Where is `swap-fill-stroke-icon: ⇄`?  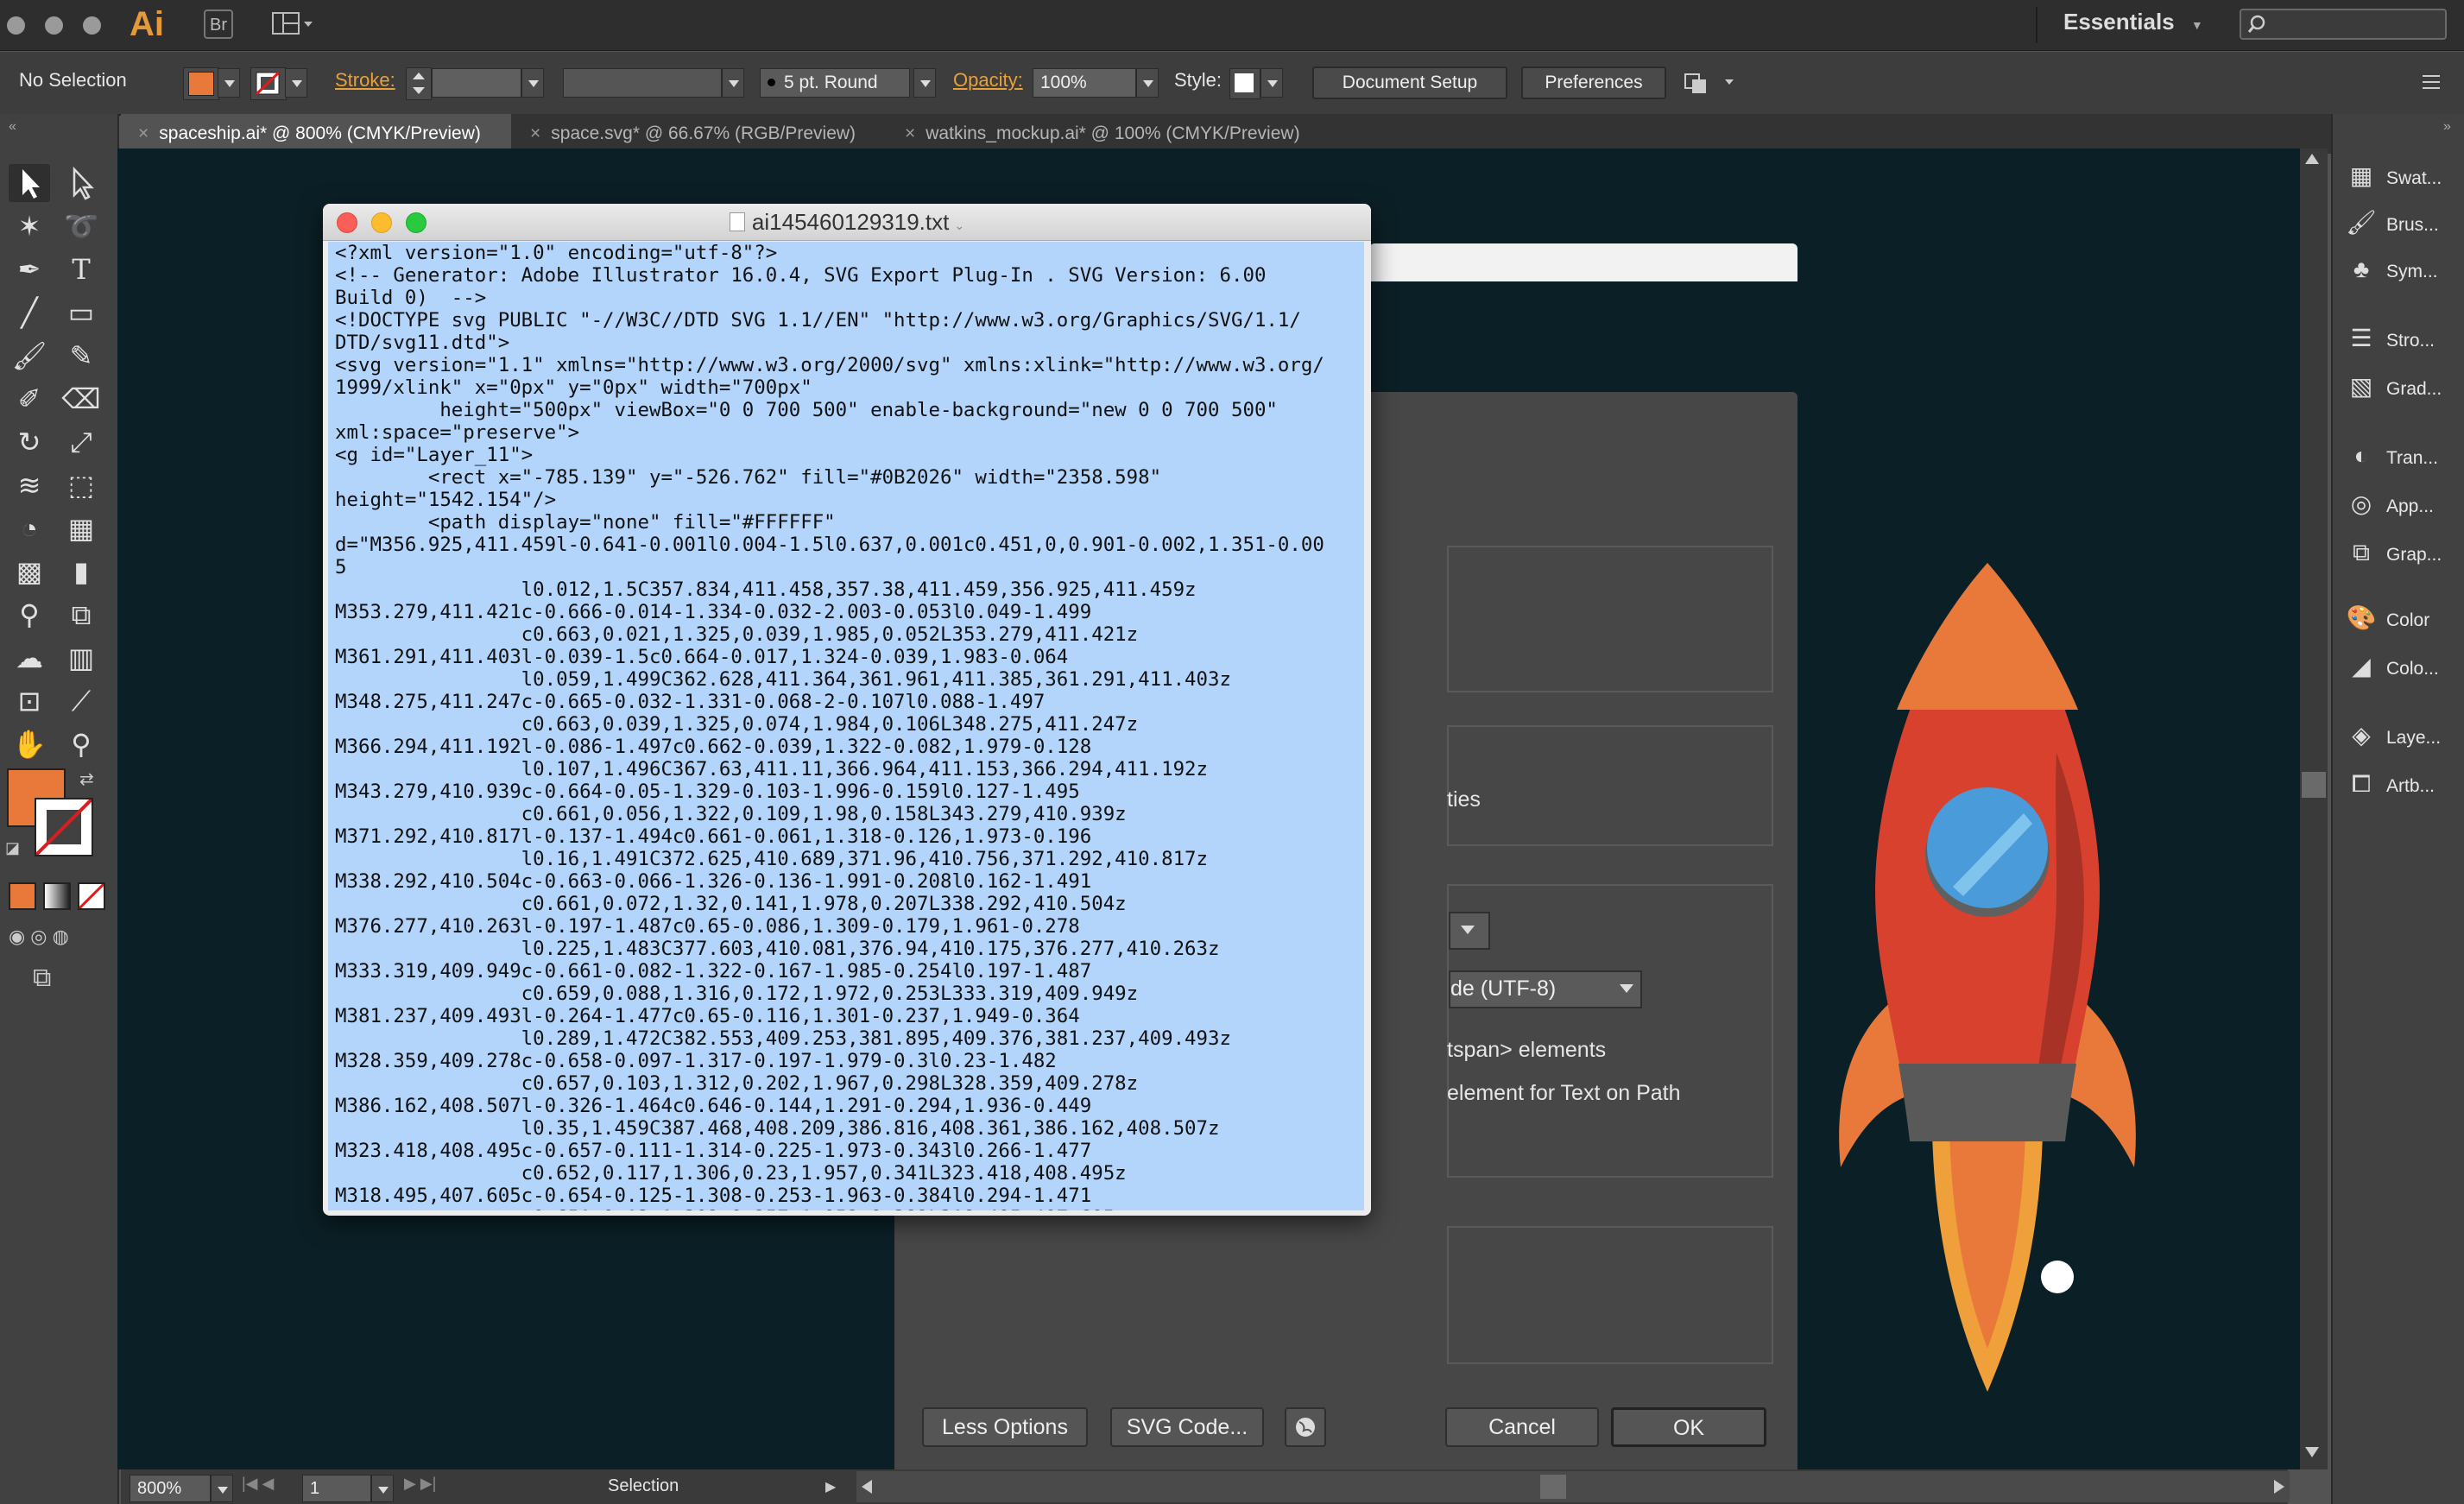 swap-fill-stroke-icon: ⇄ is located at coordinates (86, 779).